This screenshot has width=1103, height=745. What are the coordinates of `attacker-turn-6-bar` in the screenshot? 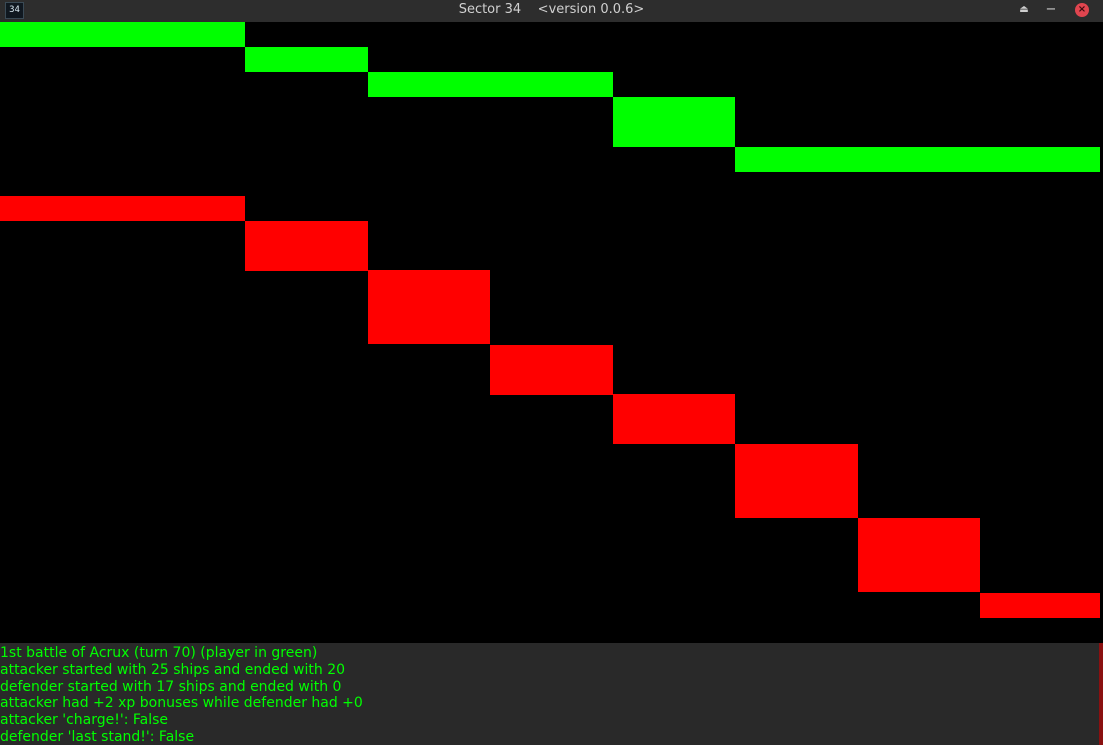 It's located at (674, 122).